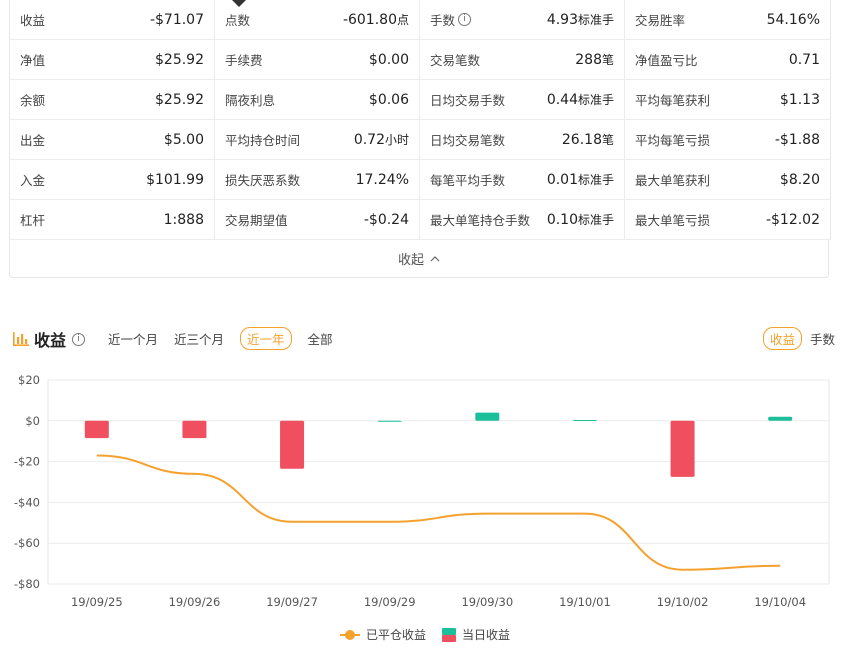 The height and width of the screenshot is (660, 849). I want to click on x-tick-label: 19/10/01, so click(585, 602).